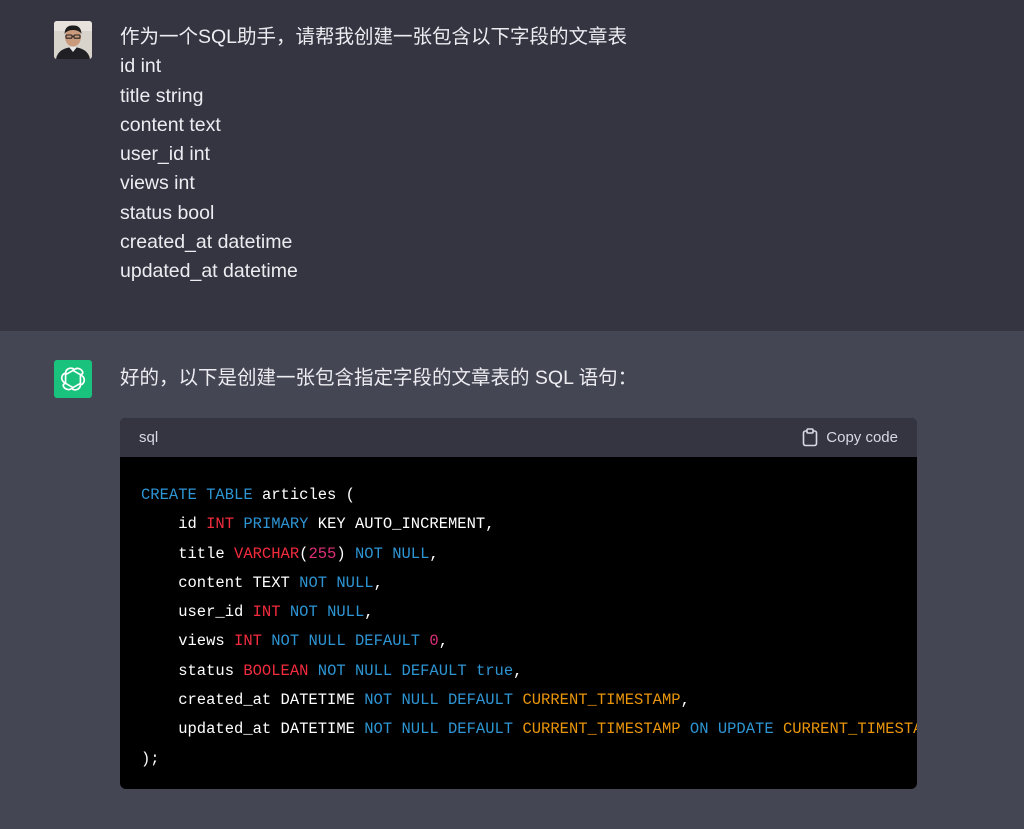  I want to click on code-token: title, so click(188, 553).